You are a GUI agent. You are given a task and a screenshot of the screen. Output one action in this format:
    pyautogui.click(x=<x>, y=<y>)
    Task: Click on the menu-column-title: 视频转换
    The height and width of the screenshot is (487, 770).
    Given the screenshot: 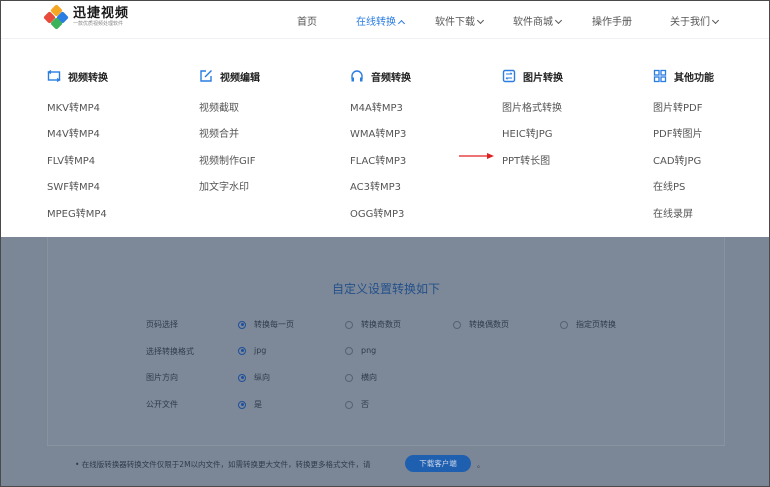 What is the action you would take?
    pyautogui.click(x=77, y=76)
    